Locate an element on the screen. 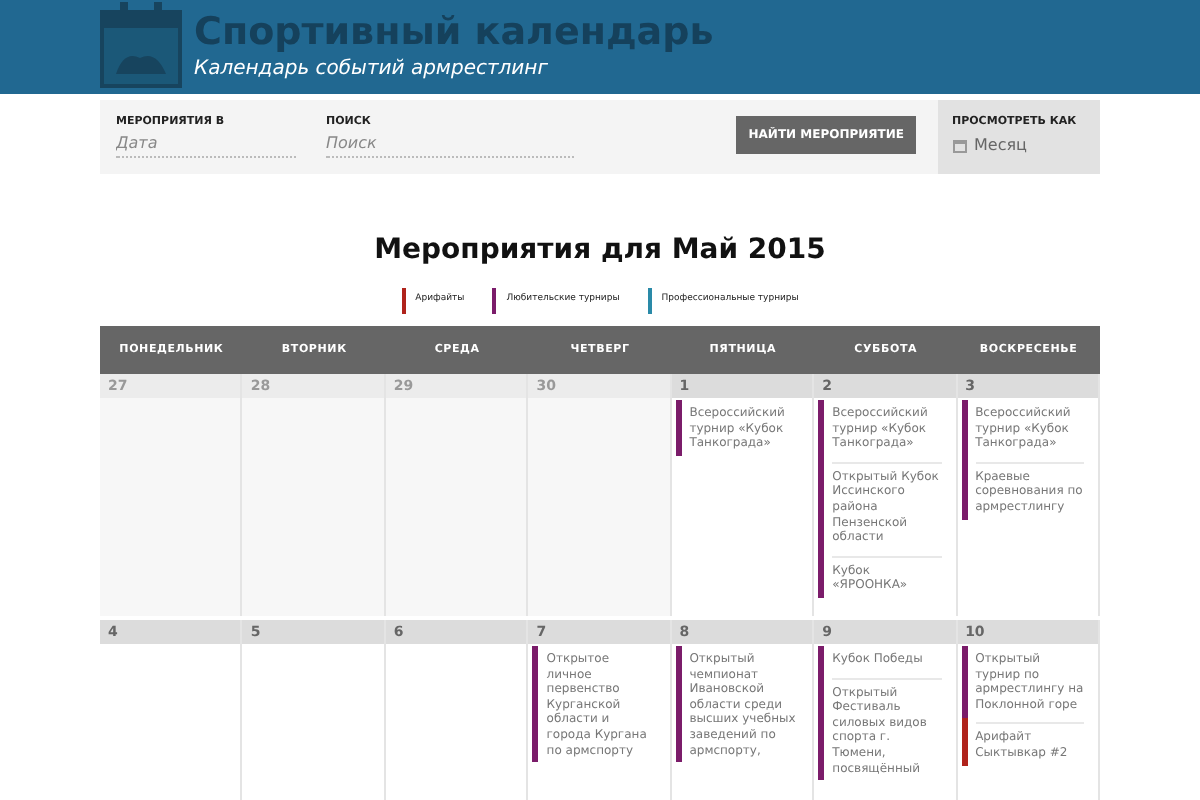 Image resolution: width=1200 pixels, height=800 pixels. calendar-logo-icon is located at coordinates (141, 45).